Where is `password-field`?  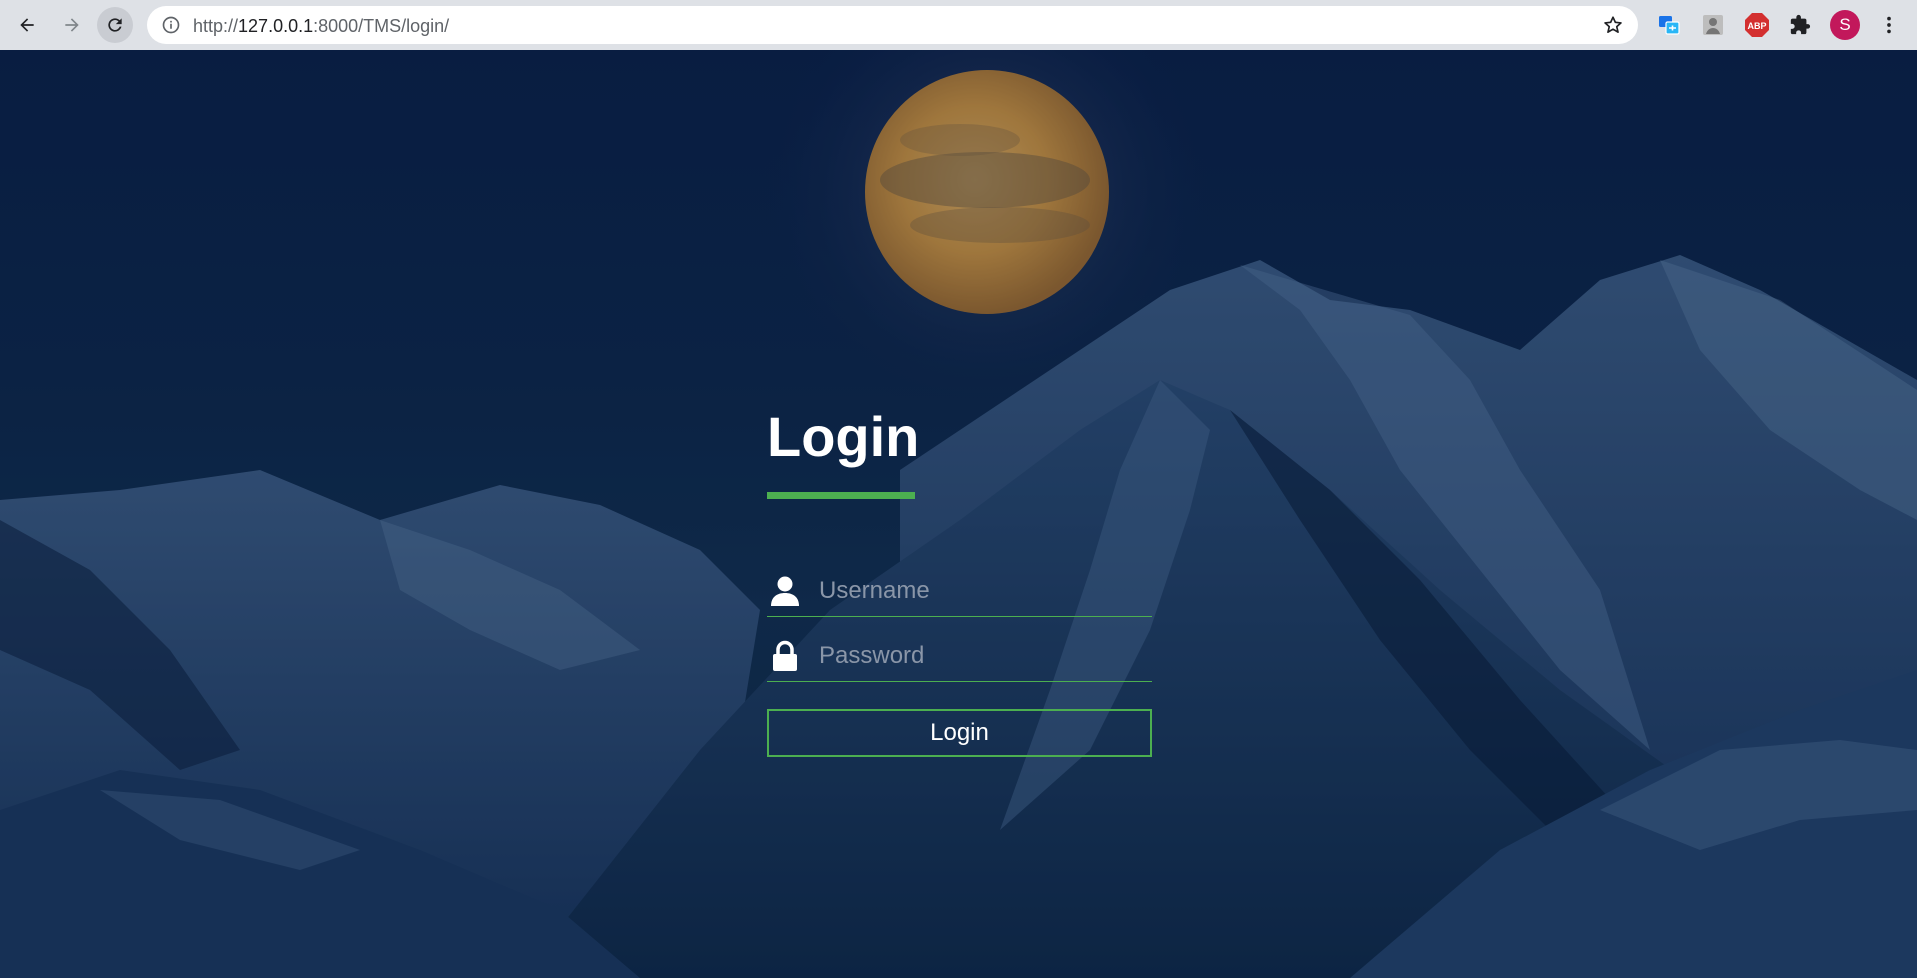
password-field is located at coordinates (959, 658).